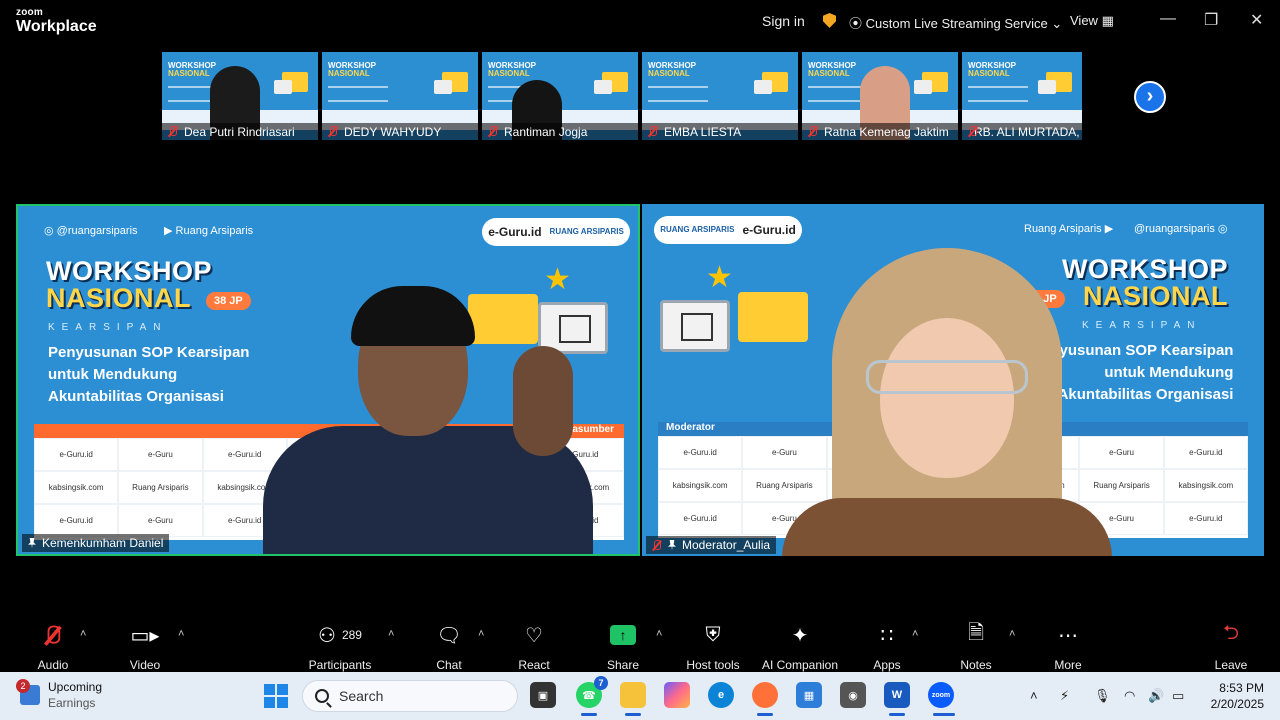 This screenshot has height=720, width=1280. What do you see at coordinates (228, 301) in the screenshot?
I see `jp-badge: 38 JP` at bounding box center [228, 301].